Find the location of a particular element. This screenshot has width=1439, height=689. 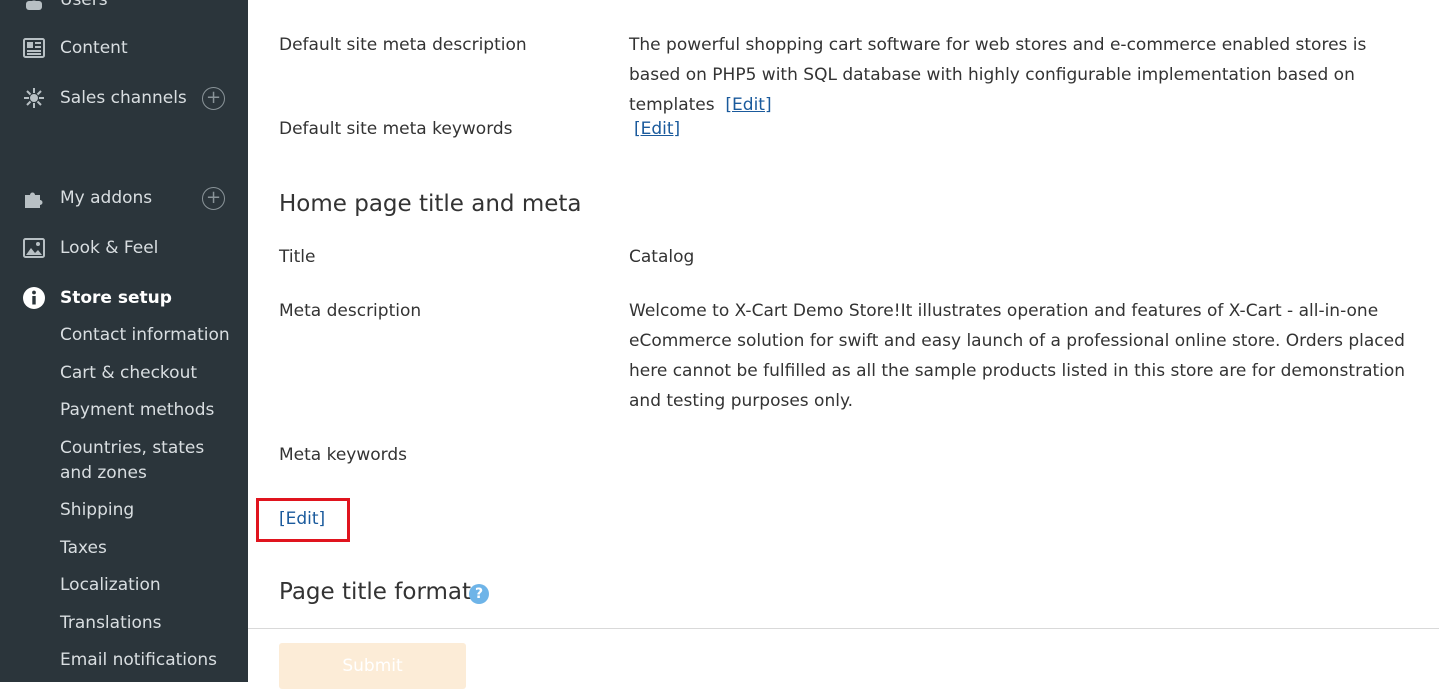

content-icon is located at coordinates (34, 48).